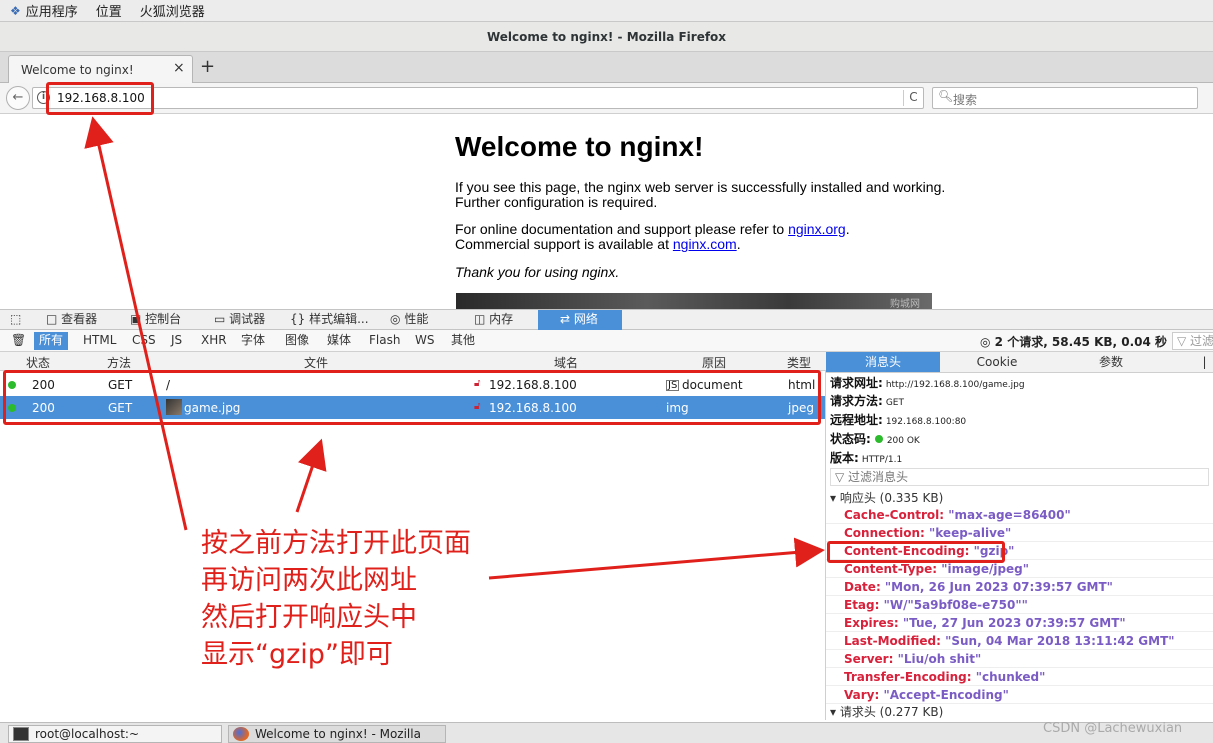 The image size is (1213, 743). I want to click on annotation-box-requests, so click(412, 397).